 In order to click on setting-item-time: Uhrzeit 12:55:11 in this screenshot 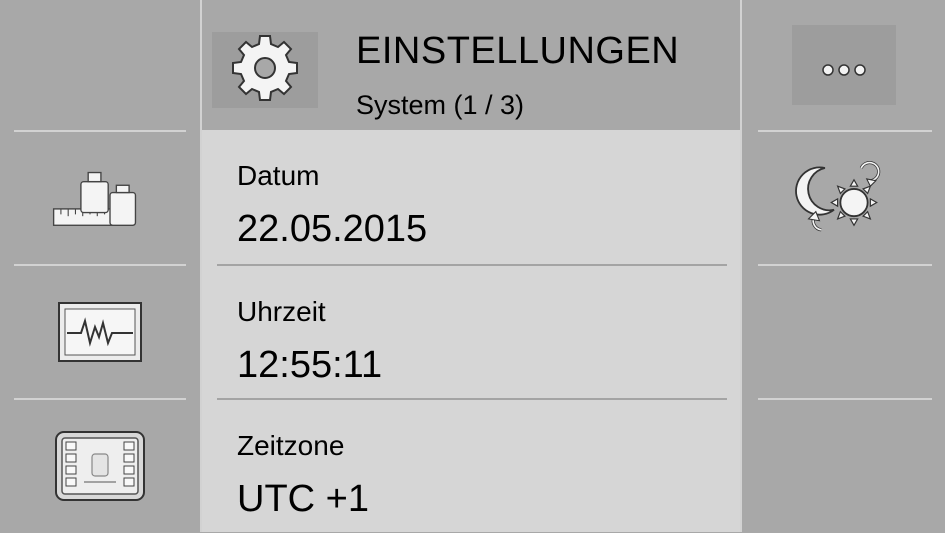, I will do `click(471, 332)`.